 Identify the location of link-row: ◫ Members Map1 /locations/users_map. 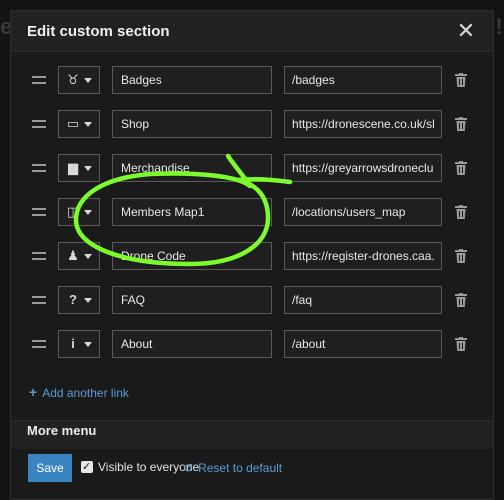
(252, 212).